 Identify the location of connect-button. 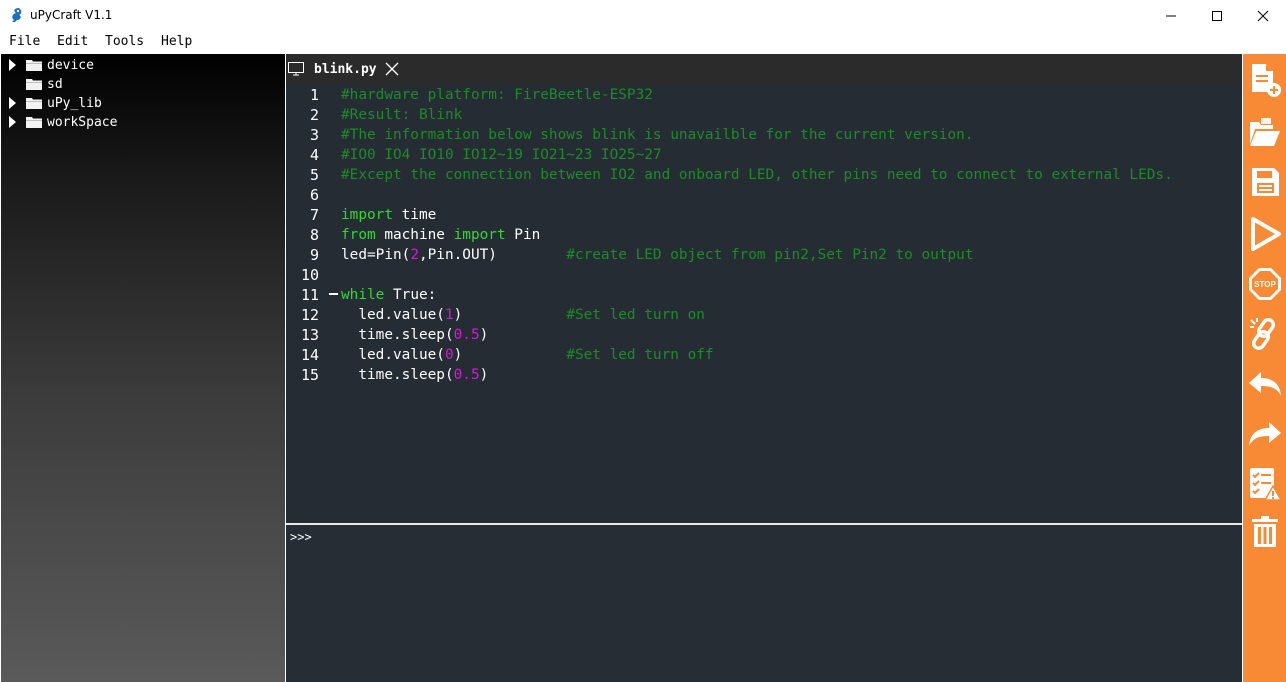
(1265, 334).